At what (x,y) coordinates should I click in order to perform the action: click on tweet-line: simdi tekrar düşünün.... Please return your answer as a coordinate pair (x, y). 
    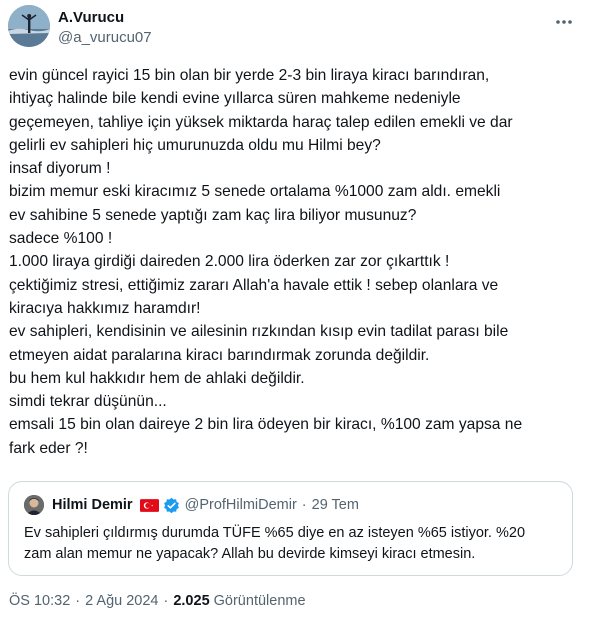
    Looking at the image, I should click on (88, 402).